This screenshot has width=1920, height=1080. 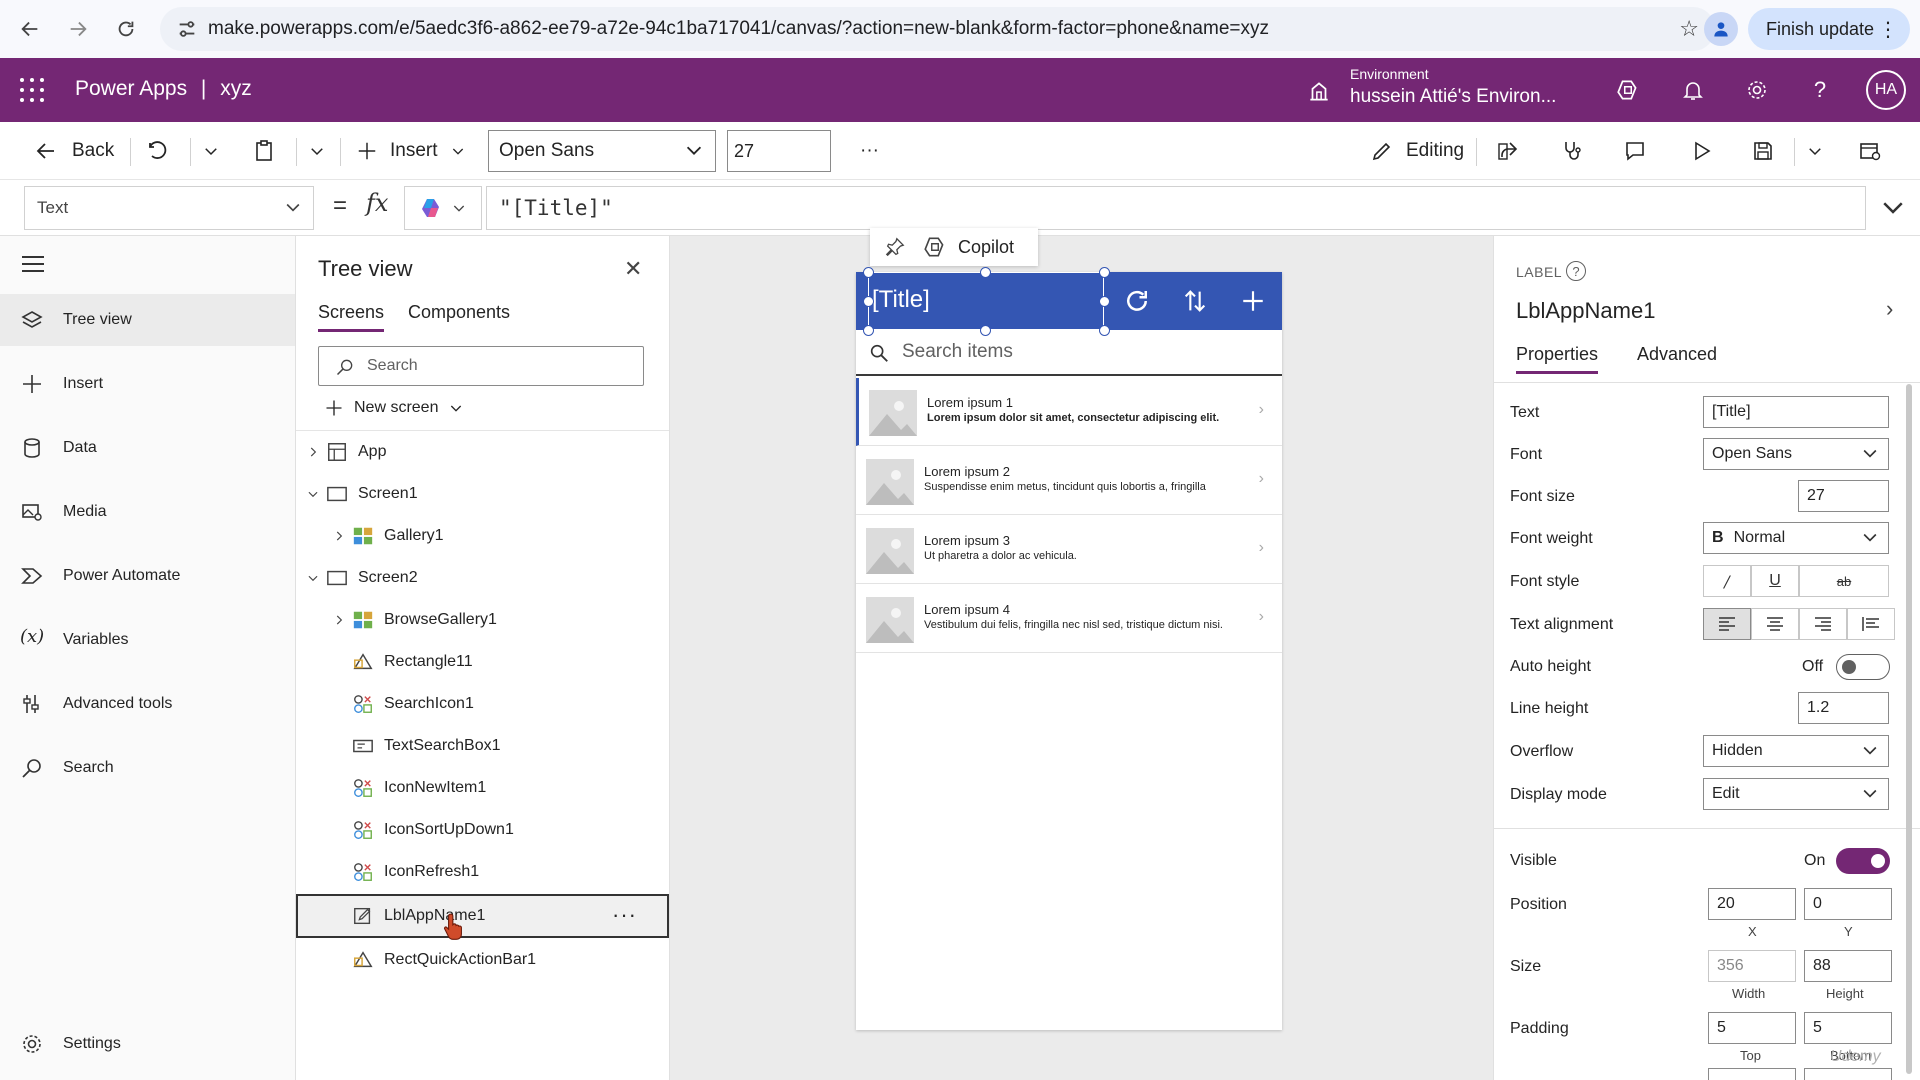 I want to click on control-name: LblAppName1, so click(x=1585, y=311).